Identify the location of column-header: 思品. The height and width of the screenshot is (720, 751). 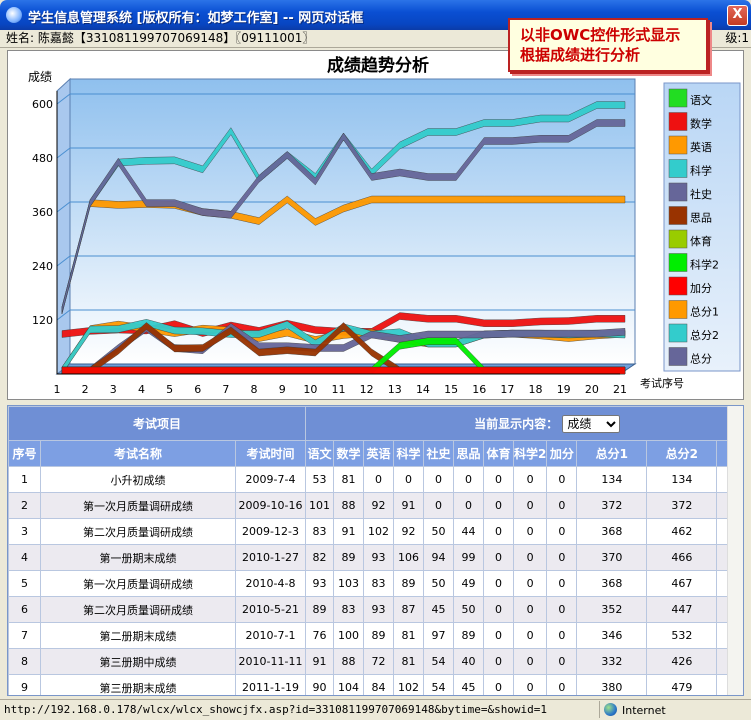
(468, 453).